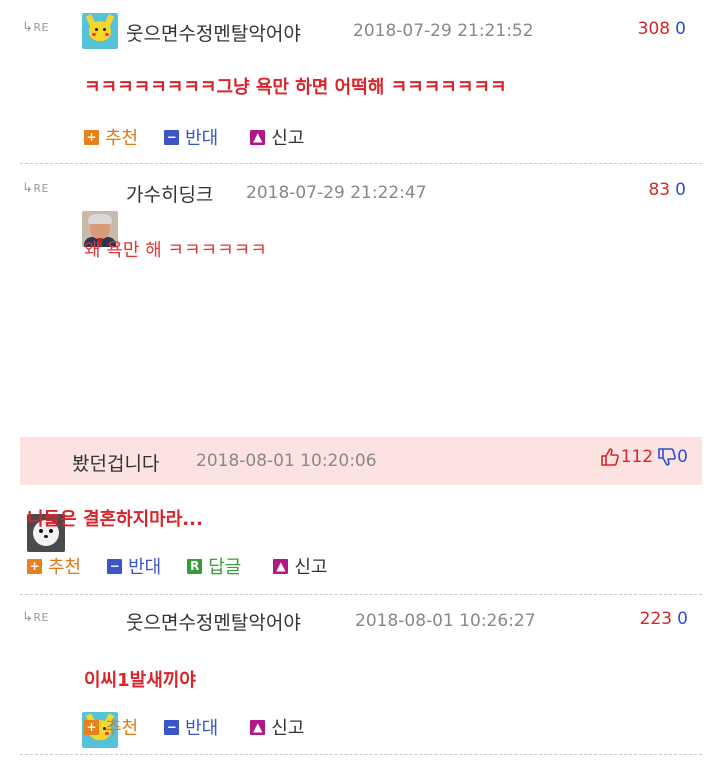 The image size is (708, 762). I want to click on comment-body: ㅋㅋㅋㅋㅋㅋㅋㅋ그냥 욕만 하면 어떡해 ㅋㅋㅋㅋㅋㅋㅋ, so click(295, 87).